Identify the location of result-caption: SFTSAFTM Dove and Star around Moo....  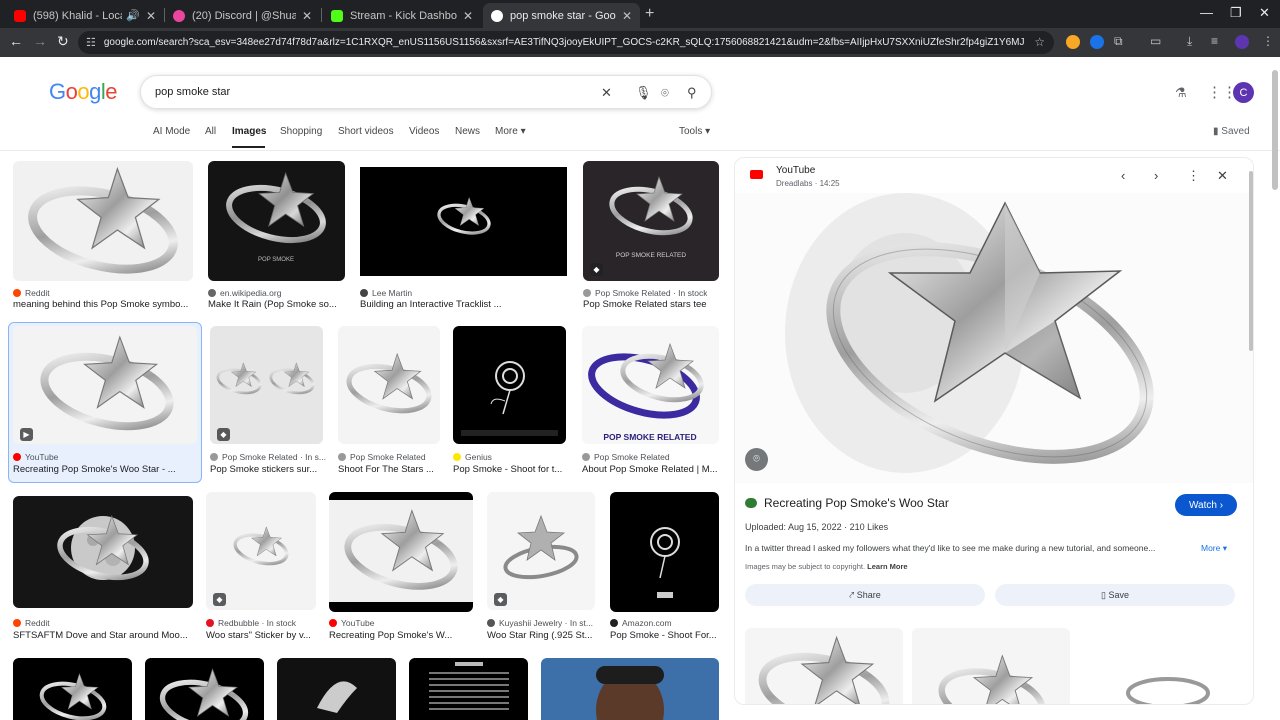
(103, 635).